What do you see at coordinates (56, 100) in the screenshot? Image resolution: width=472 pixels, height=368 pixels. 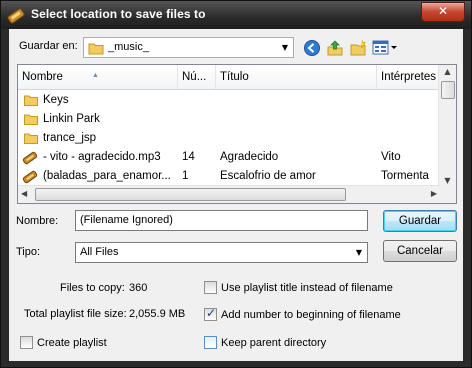 I see `file-name: Keys` at bounding box center [56, 100].